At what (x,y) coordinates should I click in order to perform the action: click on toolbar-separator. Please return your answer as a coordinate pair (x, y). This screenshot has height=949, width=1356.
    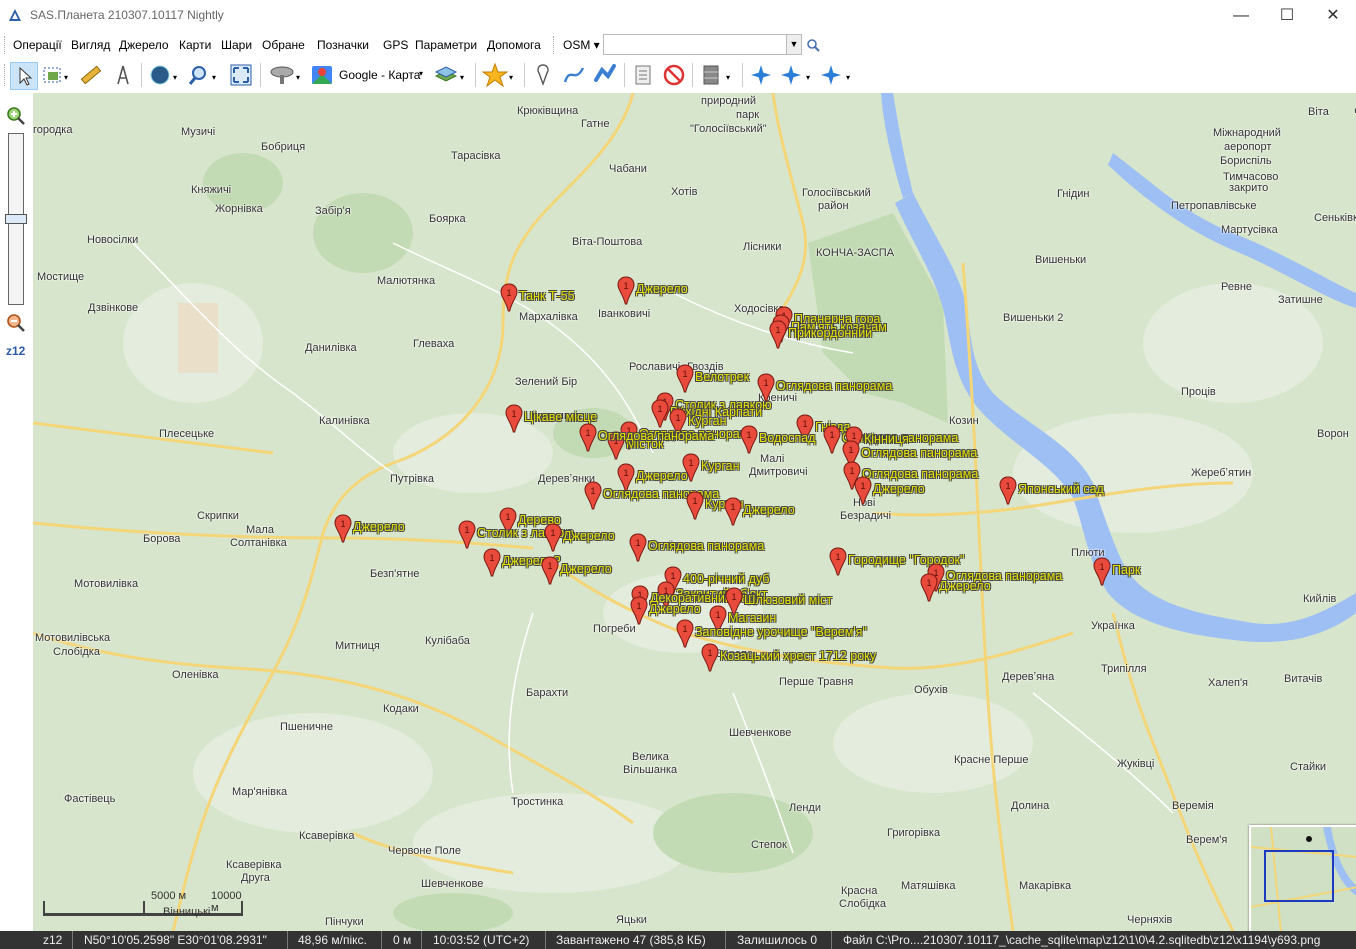
    Looking at the image, I should click on (624, 75).